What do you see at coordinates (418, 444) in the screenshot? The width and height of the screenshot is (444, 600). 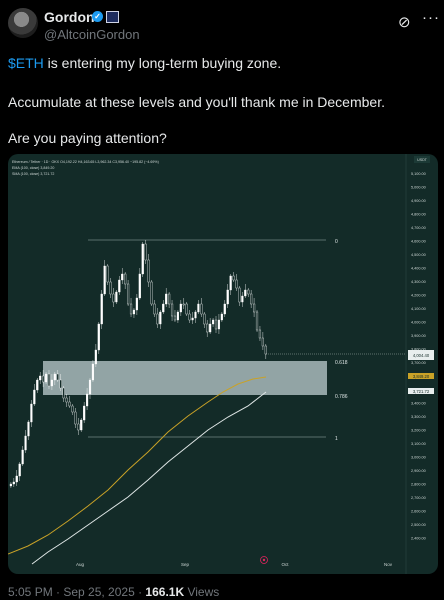 I see `price-tick-label: 3,100.00` at bounding box center [418, 444].